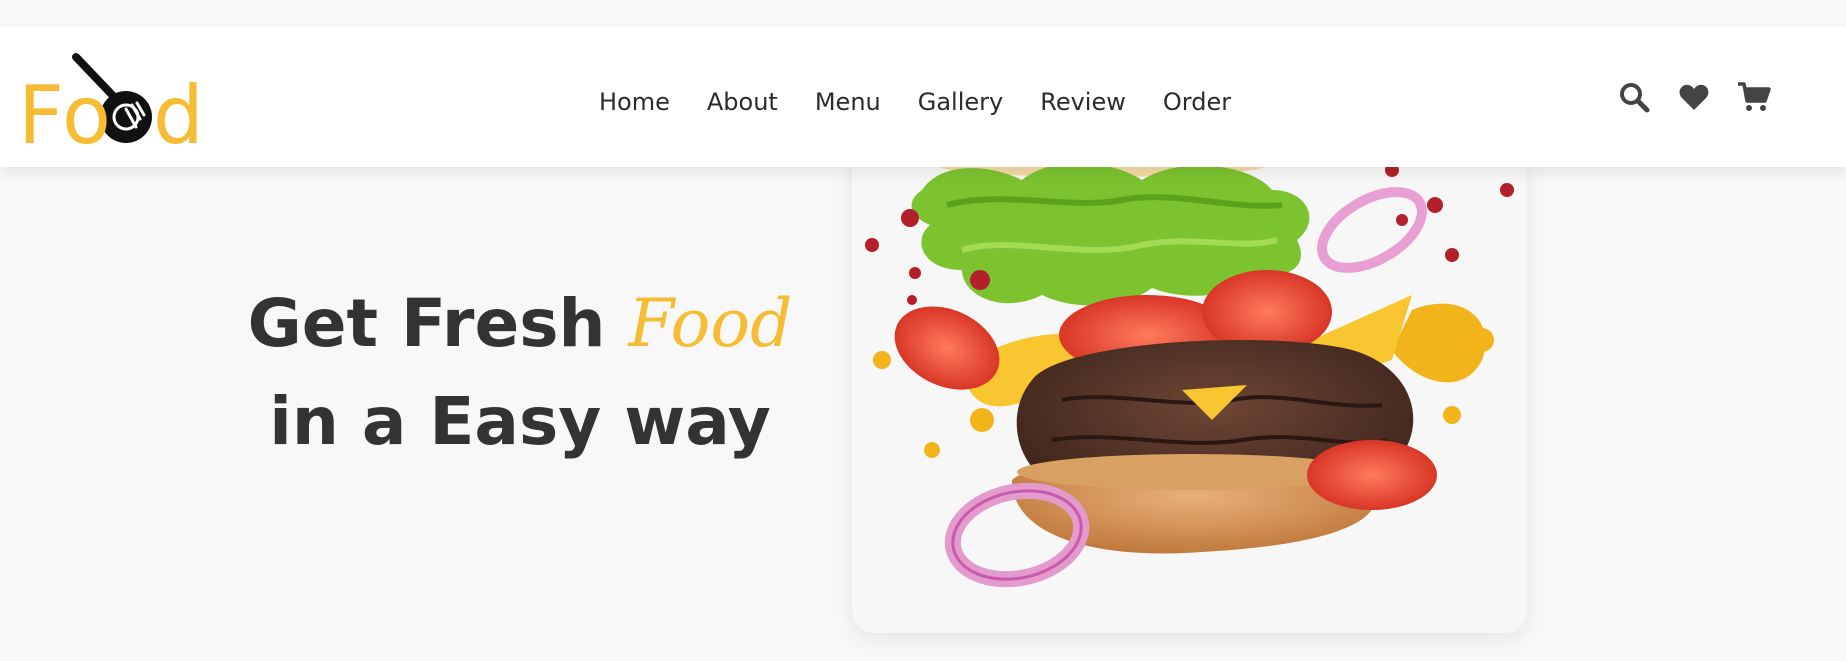 This screenshot has width=1846, height=661. What do you see at coordinates (1083, 102) in the screenshot?
I see `nav-review: Review` at bounding box center [1083, 102].